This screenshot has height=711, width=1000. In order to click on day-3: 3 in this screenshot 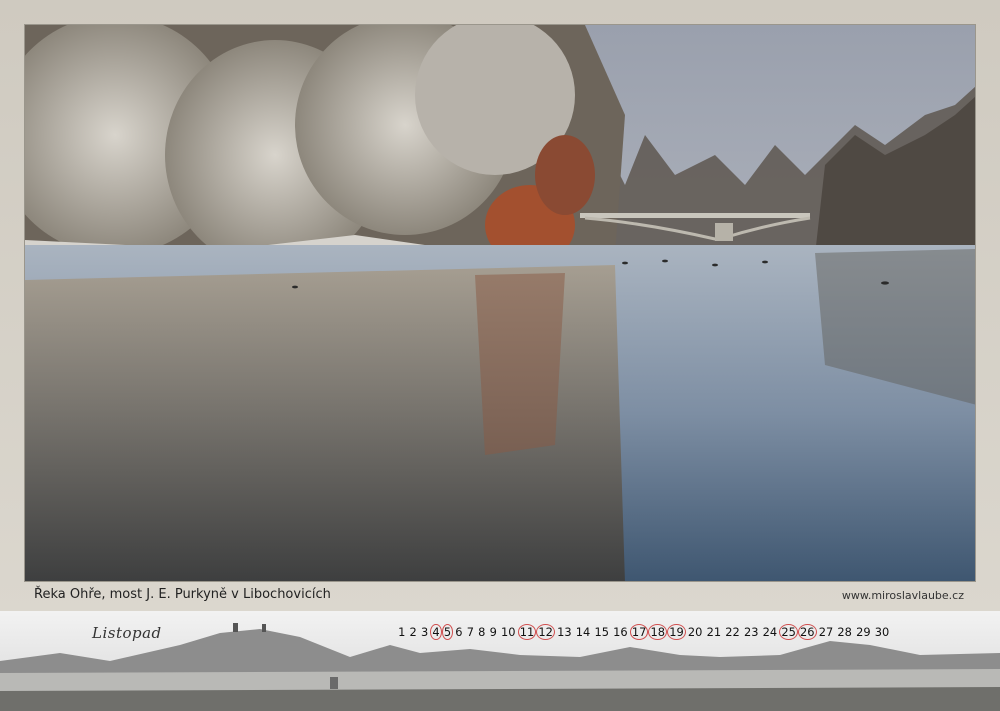, I will do `click(424, 632)`.